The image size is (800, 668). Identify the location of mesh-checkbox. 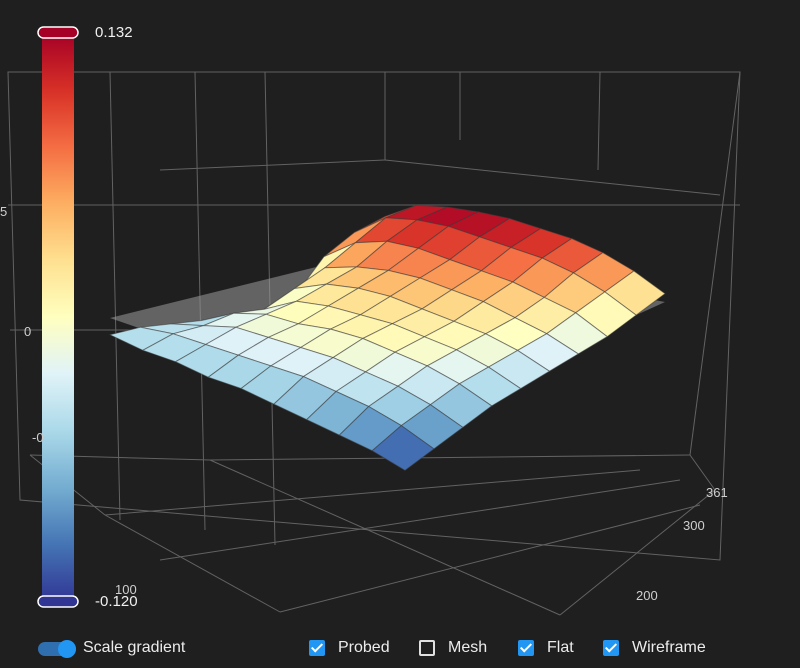
(427, 648).